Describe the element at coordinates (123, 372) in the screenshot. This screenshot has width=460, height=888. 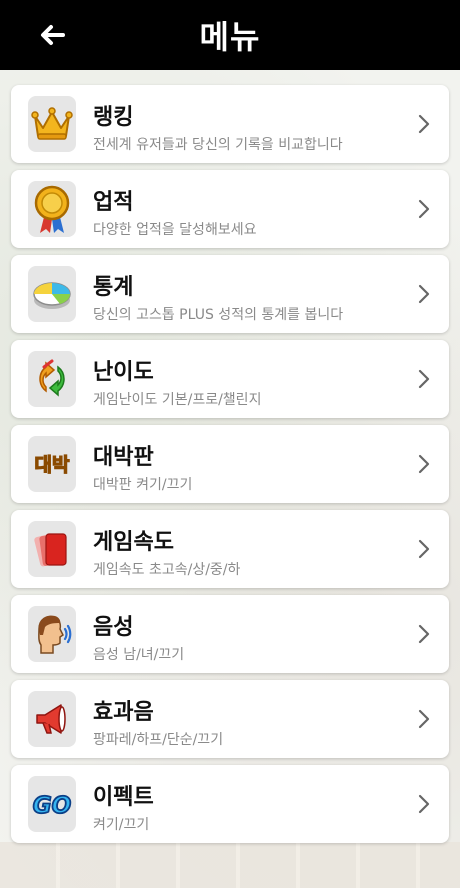
I see `menu-item-title: 난이도` at that location.